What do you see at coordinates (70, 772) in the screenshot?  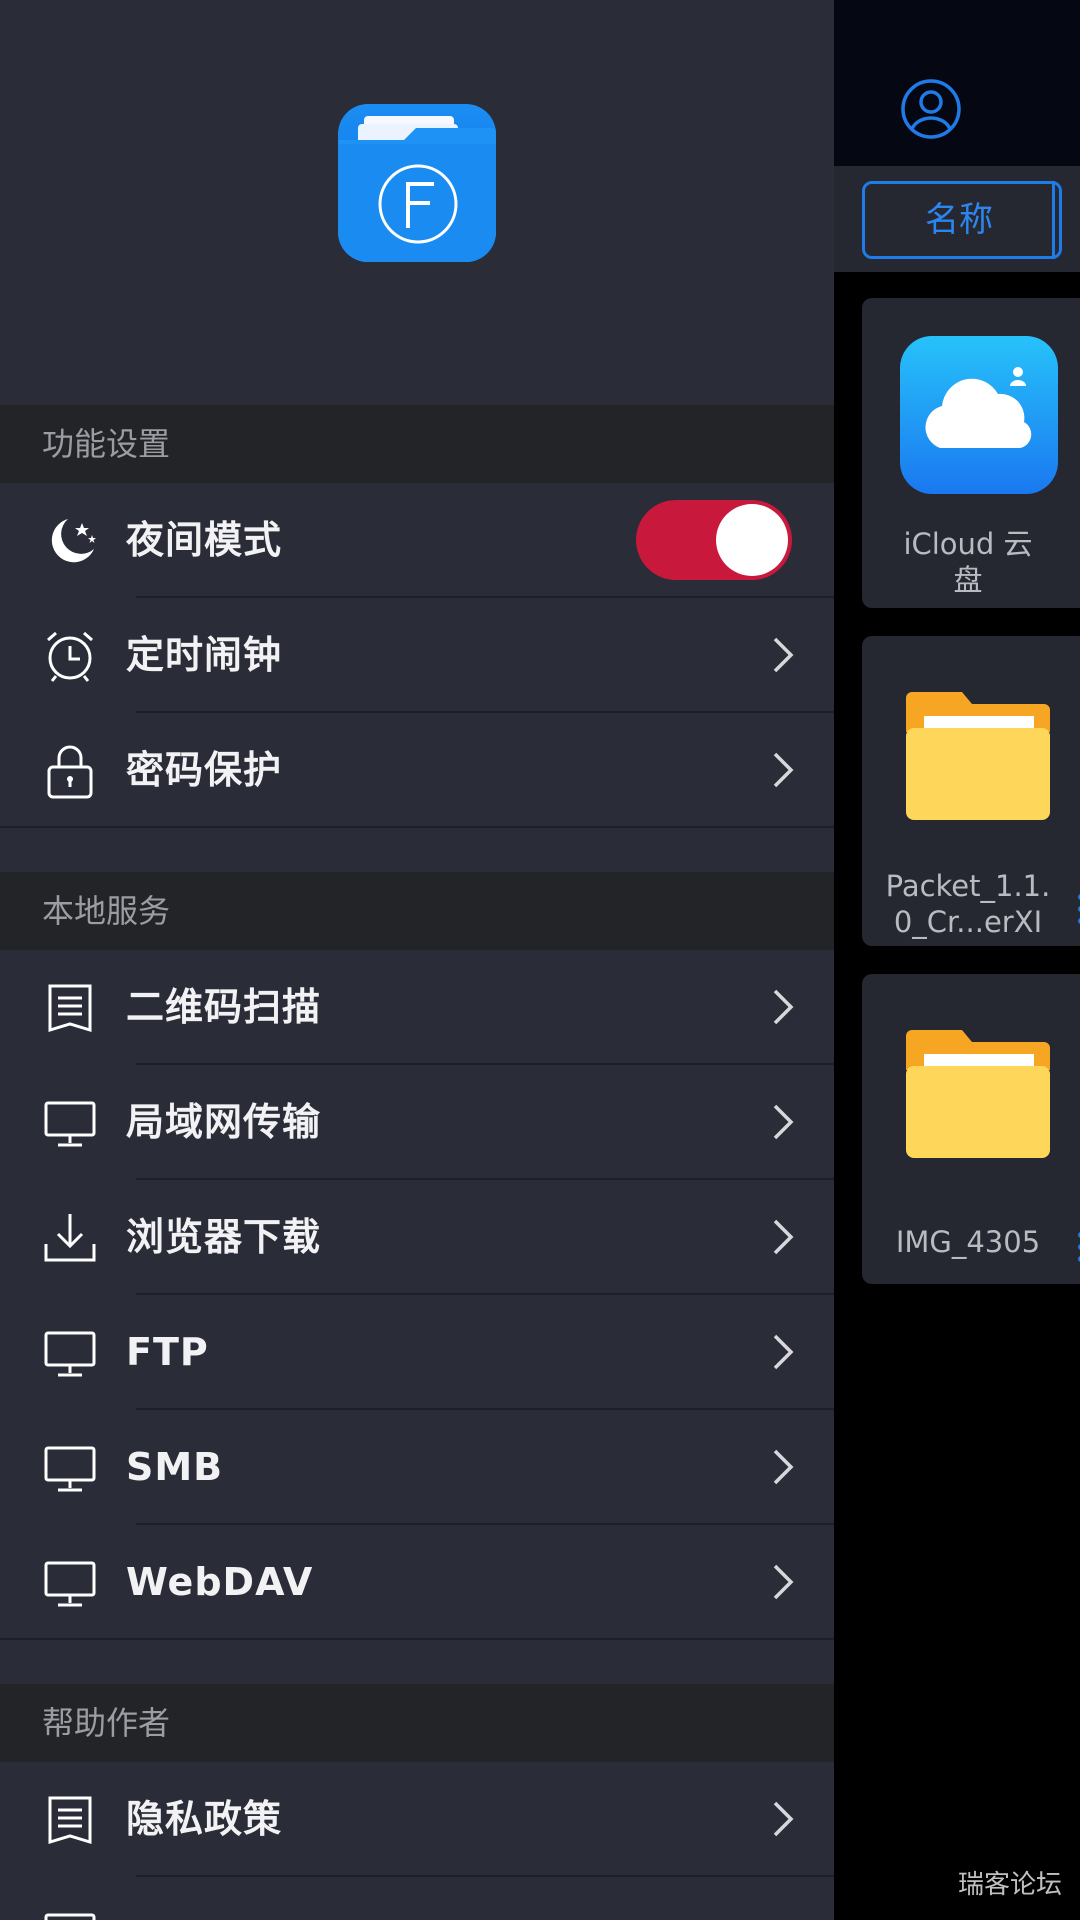 I see `lock-icon` at bounding box center [70, 772].